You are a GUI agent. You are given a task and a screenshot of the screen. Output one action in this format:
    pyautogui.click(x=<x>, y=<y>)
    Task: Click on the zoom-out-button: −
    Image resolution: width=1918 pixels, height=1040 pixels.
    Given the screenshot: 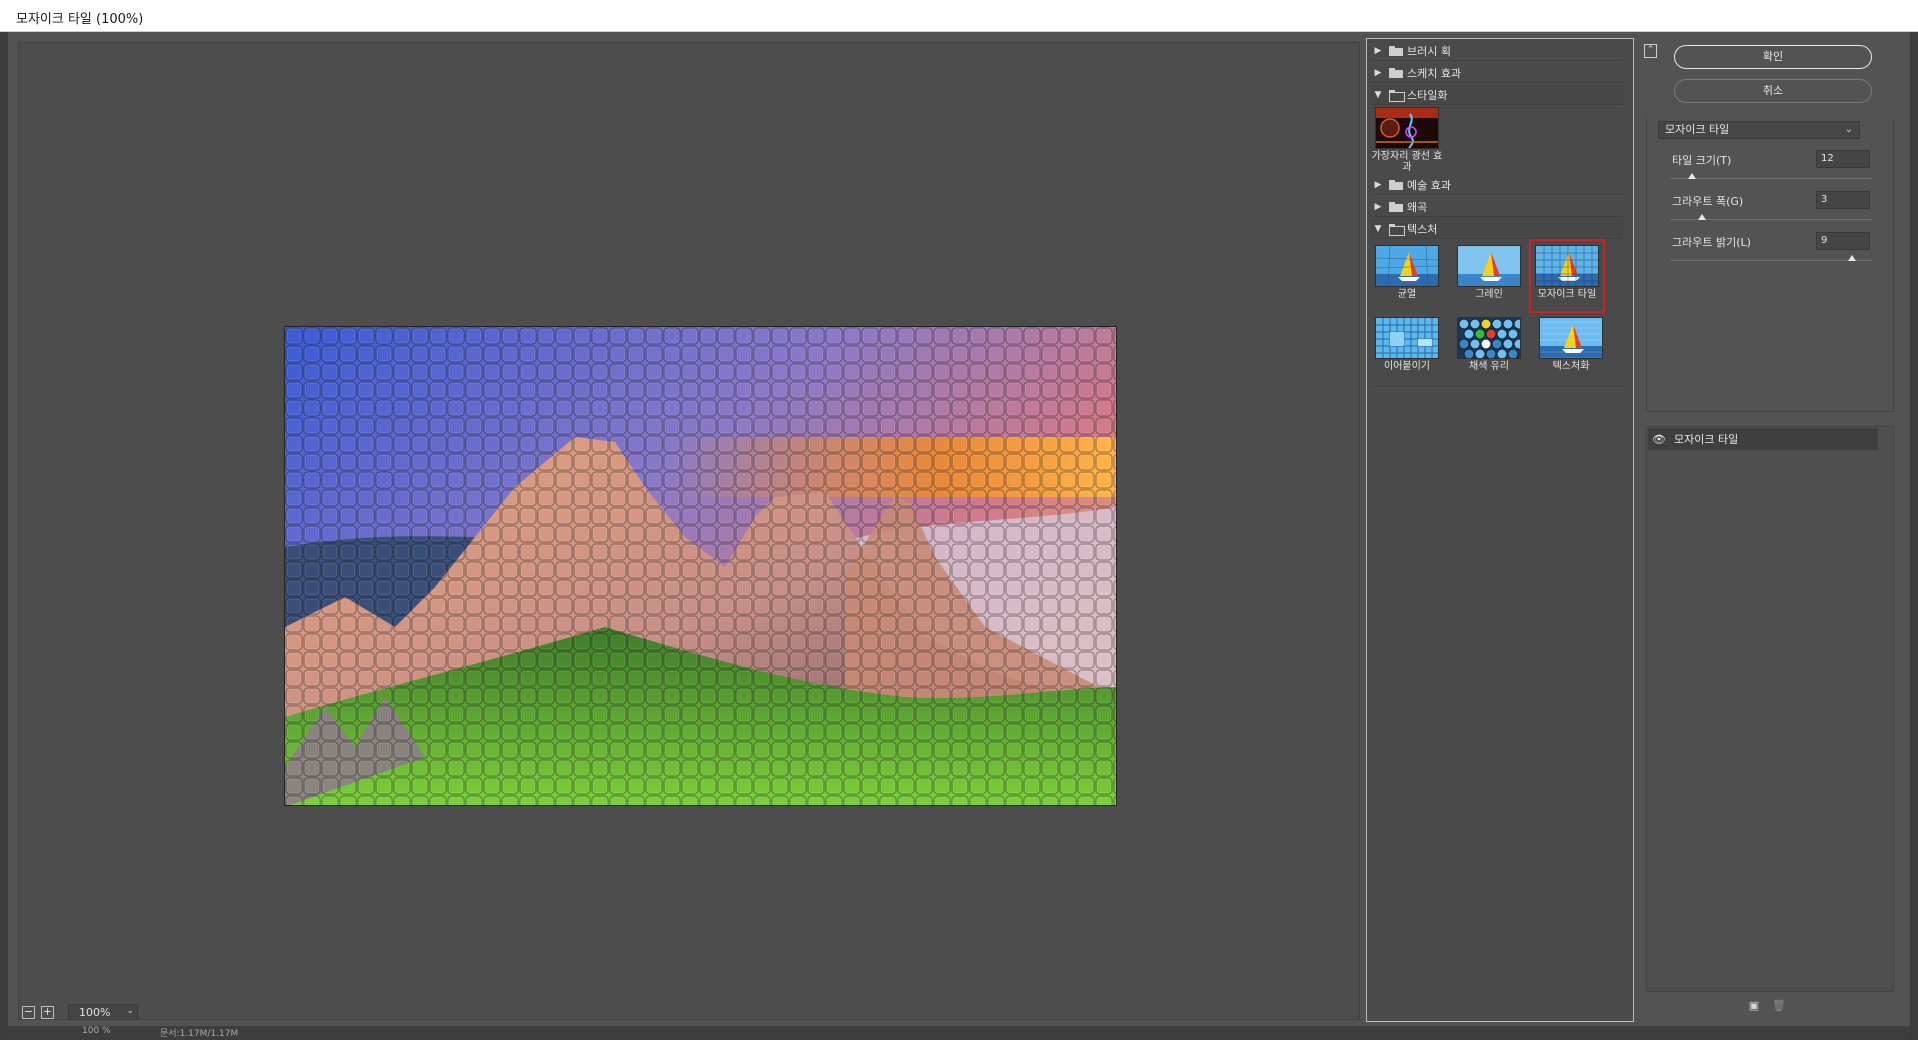 What is the action you would take?
    pyautogui.click(x=28, y=1012)
    